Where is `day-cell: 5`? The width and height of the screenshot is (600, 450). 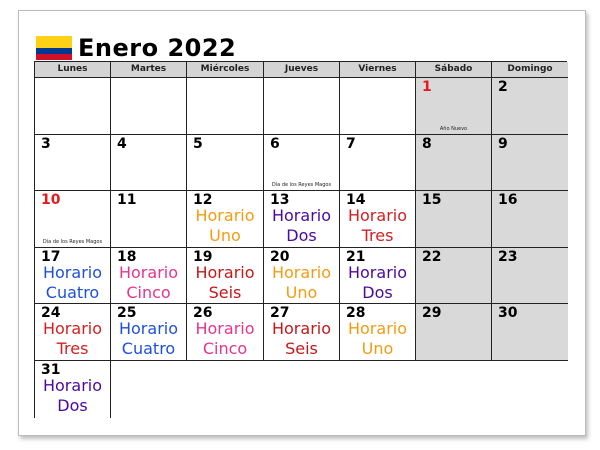 day-cell: 5 is located at coordinates (225, 163).